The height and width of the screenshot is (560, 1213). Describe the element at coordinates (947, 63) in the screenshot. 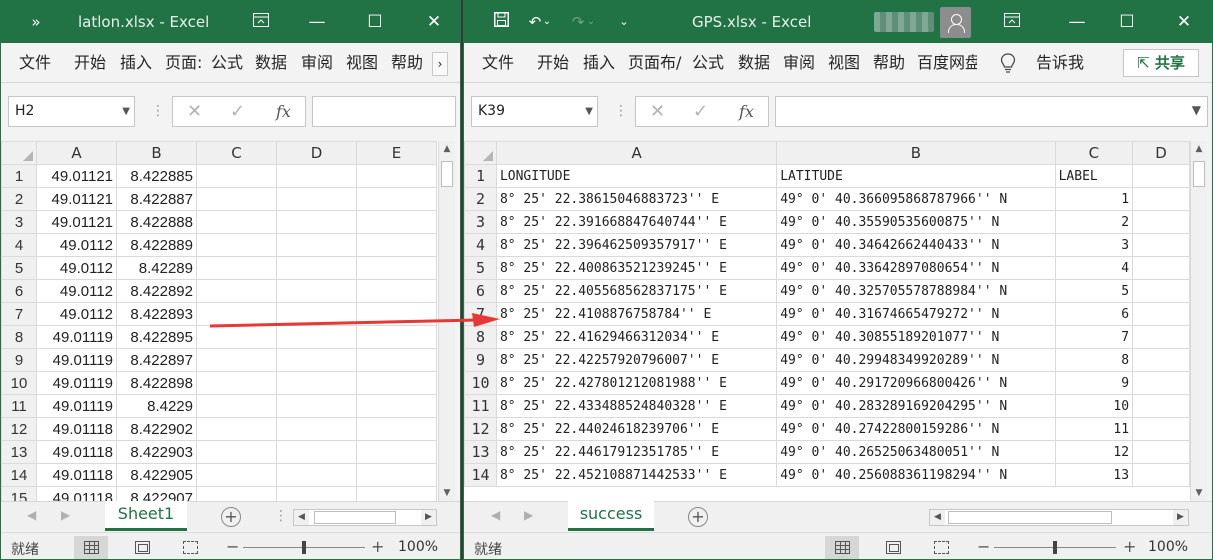

I see `tab-baidu-netdisk: 百度网盘` at that location.